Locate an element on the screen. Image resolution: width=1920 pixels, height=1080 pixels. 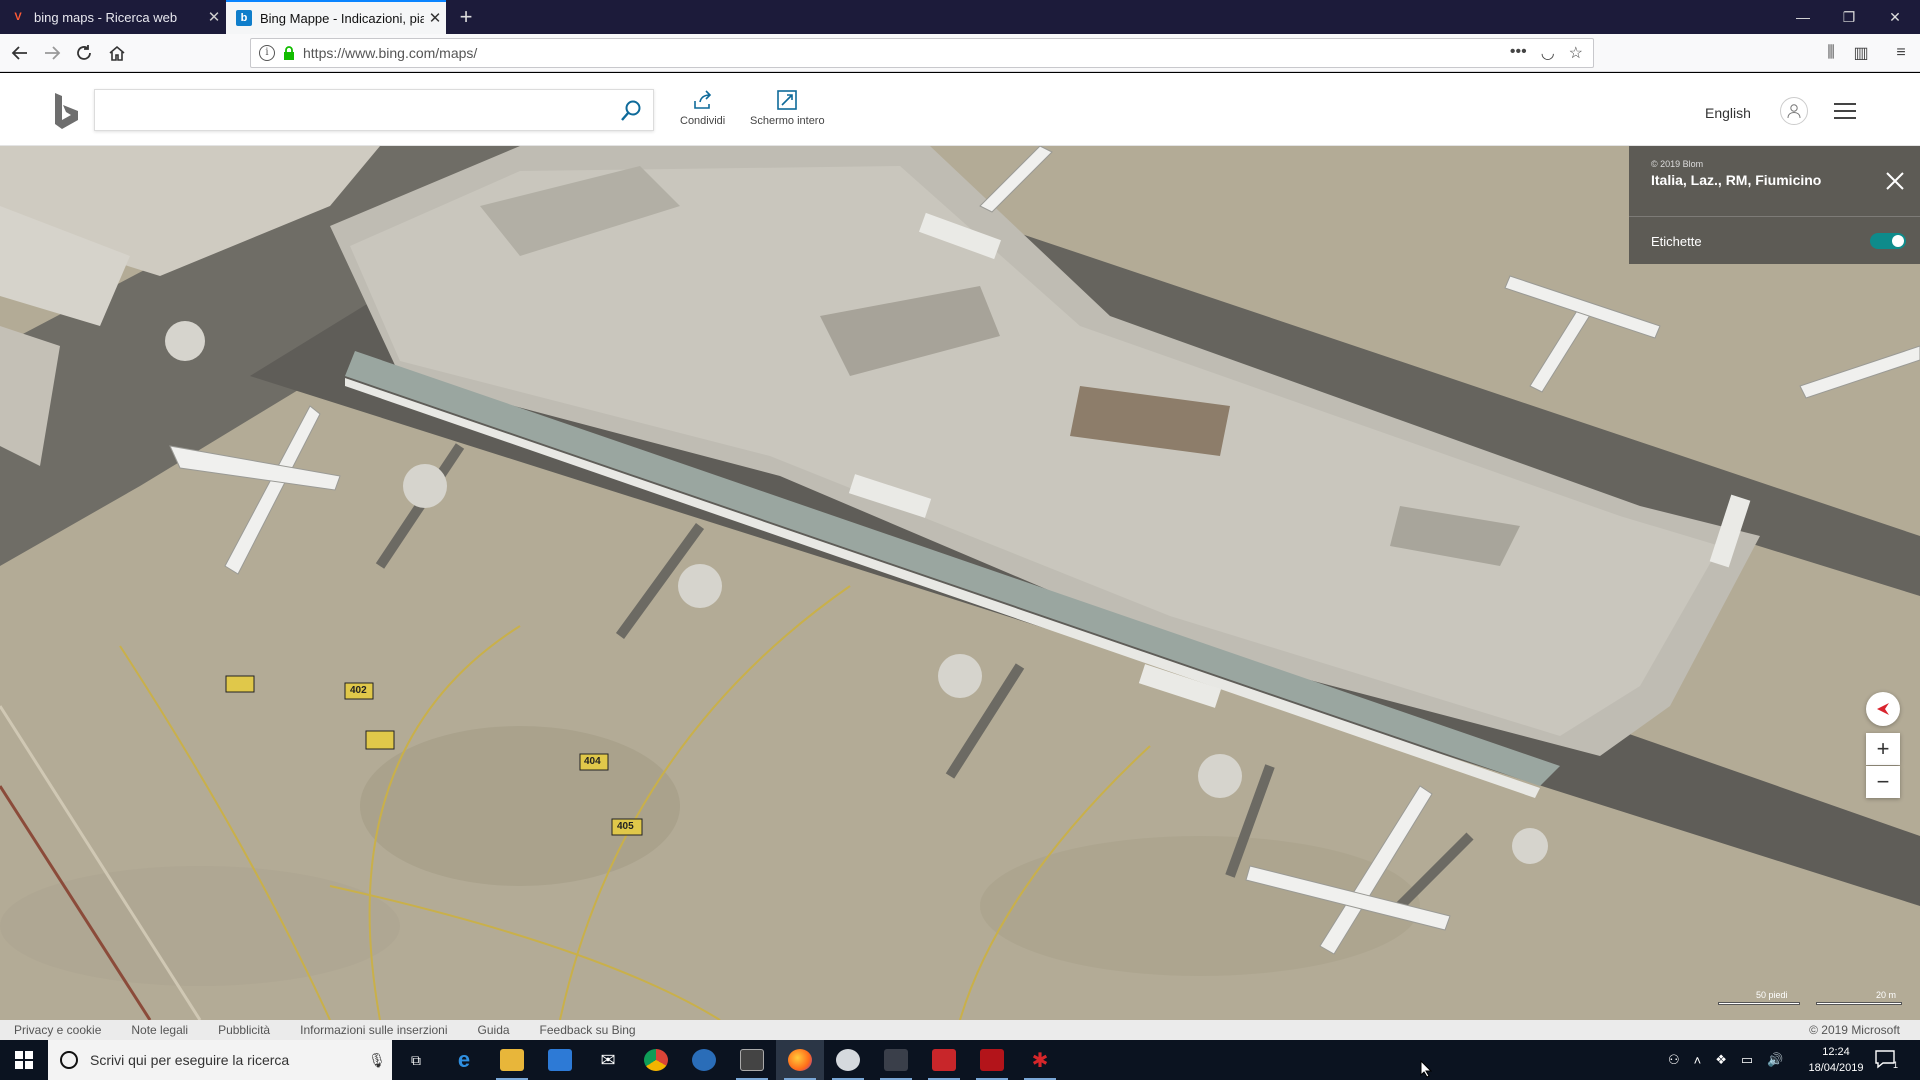
home-button is located at coordinates (117, 53).